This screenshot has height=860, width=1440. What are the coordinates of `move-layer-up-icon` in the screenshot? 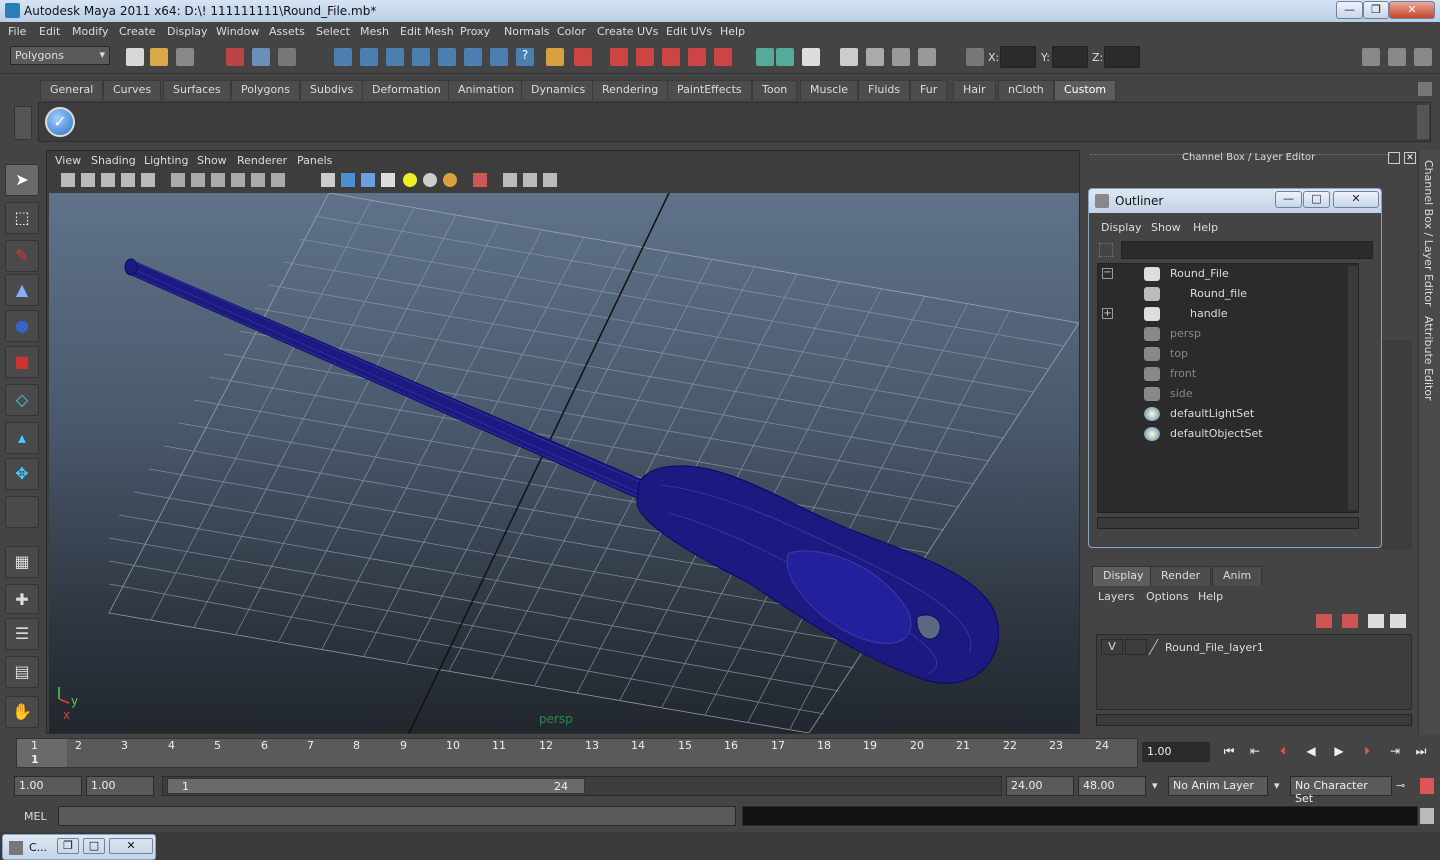 It's located at (1324, 621).